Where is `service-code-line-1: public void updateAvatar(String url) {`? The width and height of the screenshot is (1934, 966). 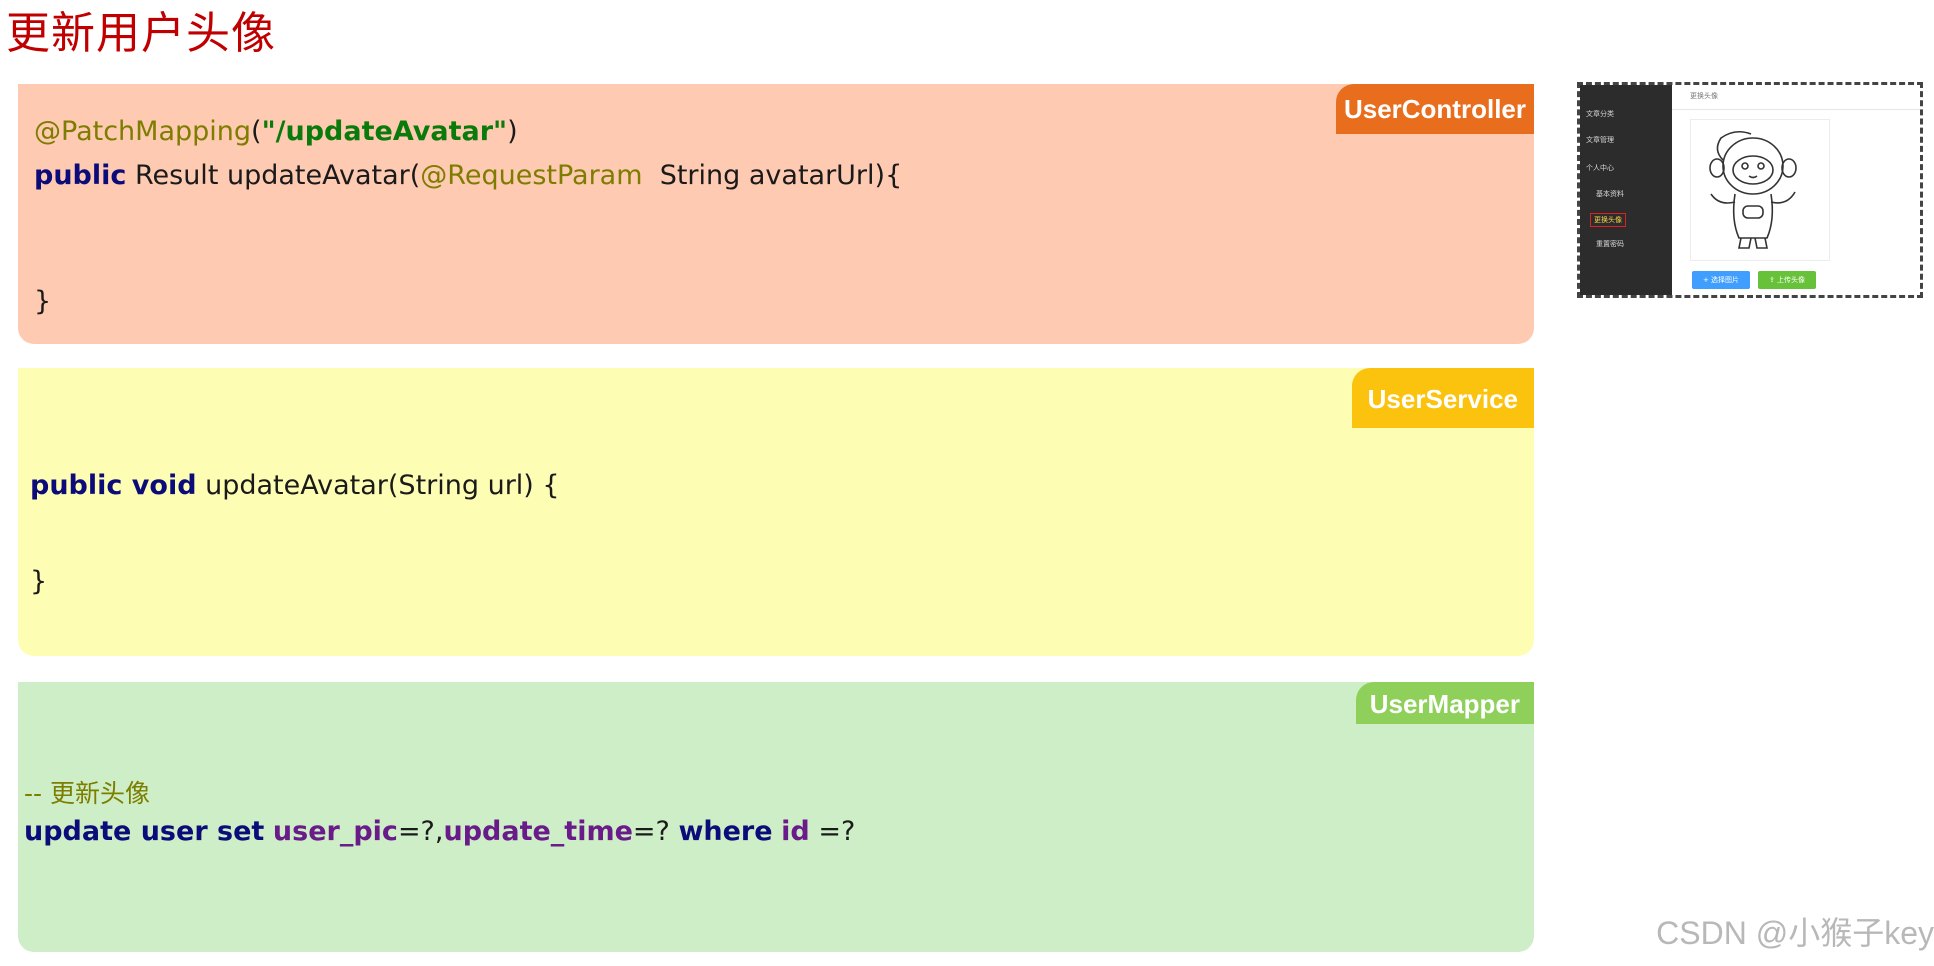 service-code-line-1: public void updateAvatar(String url) { is located at coordinates (295, 486).